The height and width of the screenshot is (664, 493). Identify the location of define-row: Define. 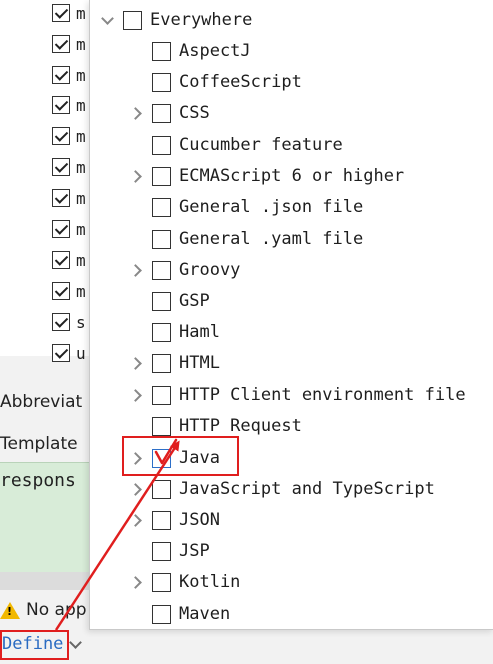
(41, 644).